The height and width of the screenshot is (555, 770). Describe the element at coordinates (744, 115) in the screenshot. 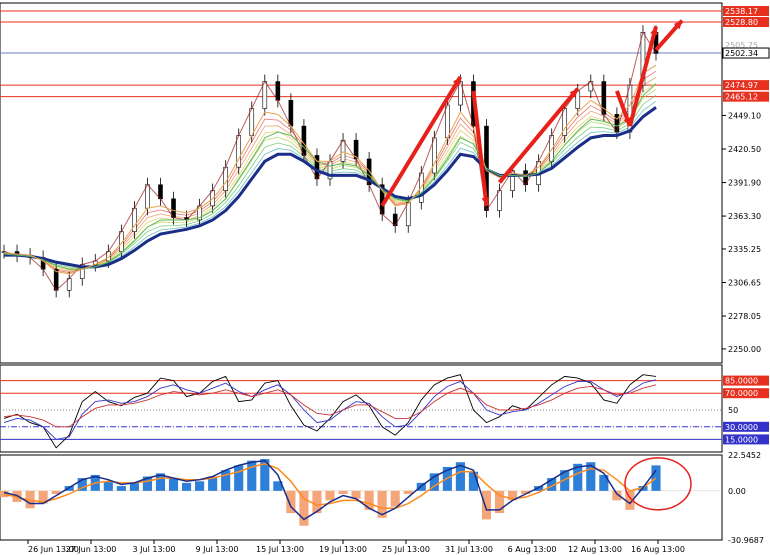

I see `price-y-tick-label: 2449.10` at that location.